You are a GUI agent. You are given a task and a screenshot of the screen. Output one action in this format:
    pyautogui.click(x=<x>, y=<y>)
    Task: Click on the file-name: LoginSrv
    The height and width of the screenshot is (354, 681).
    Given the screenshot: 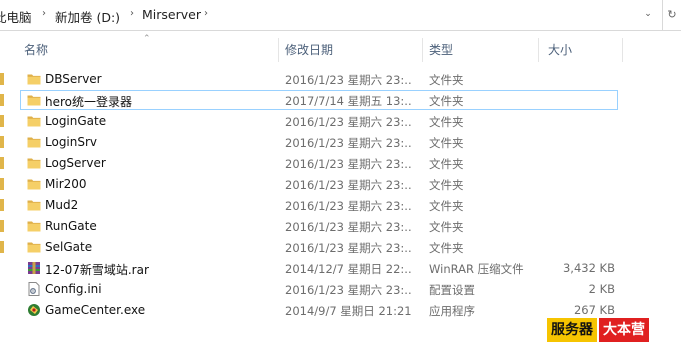 What is the action you would take?
    pyautogui.click(x=71, y=142)
    